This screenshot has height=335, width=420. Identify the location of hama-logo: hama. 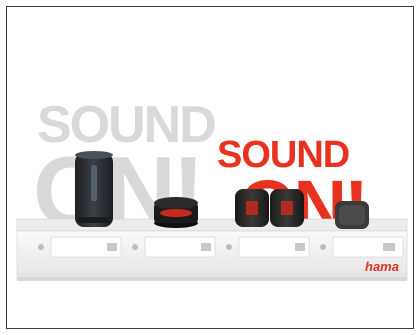
(382, 266).